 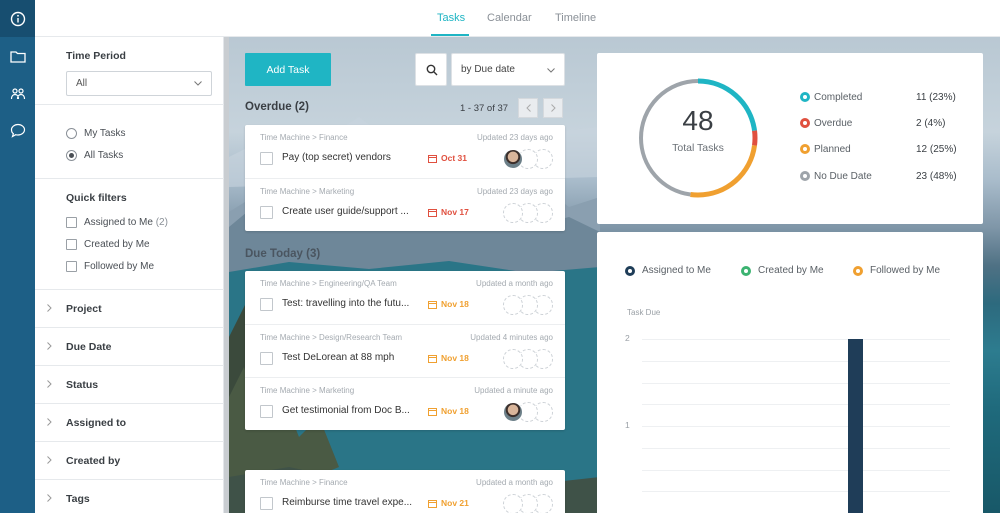 What do you see at coordinates (139, 83) in the screenshot?
I see `time-period-select: All` at bounding box center [139, 83].